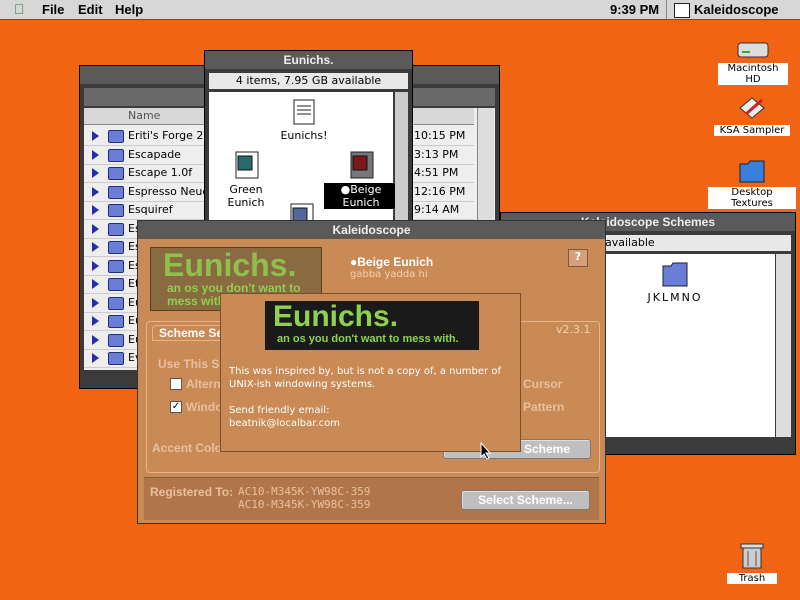 Image resolution: width=800 pixels, height=600 pixels. Describe the element at coordinates (246, 179) in the screenshot. I see `file-green-eunich: Green Eunich` at that location.